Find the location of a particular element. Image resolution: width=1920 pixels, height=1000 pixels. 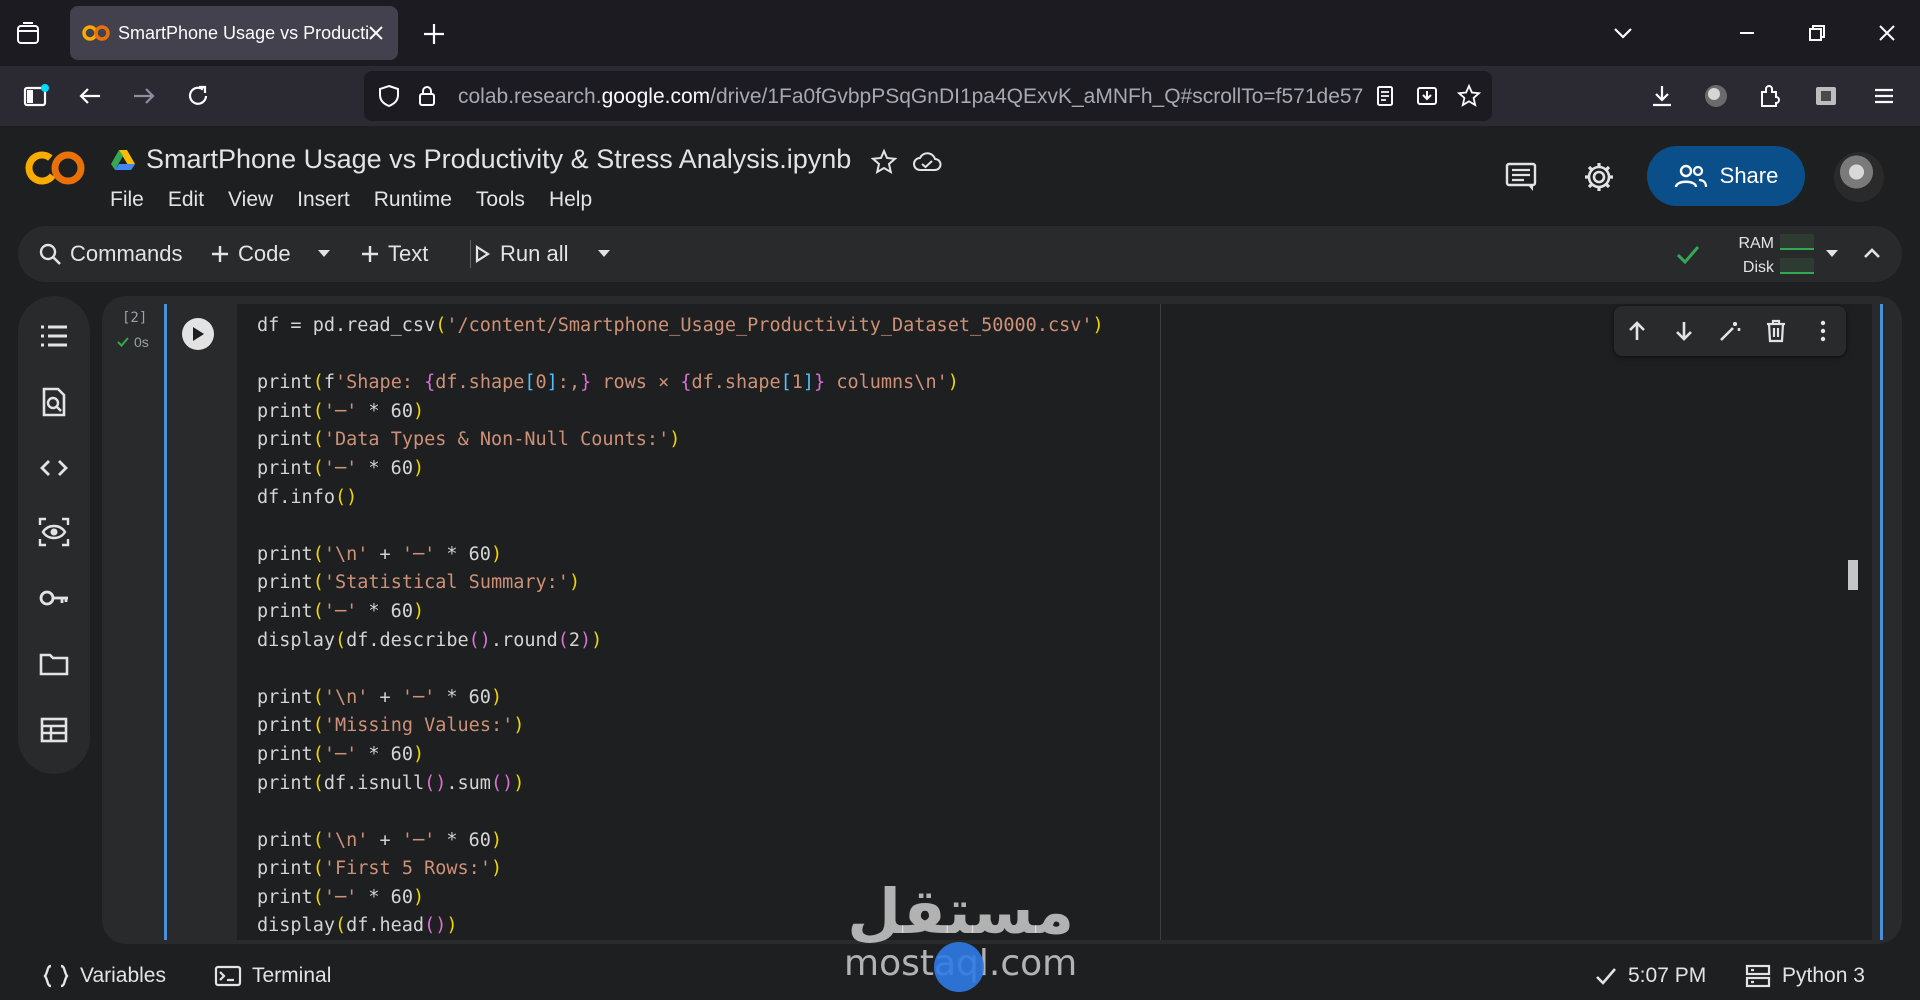

commands-button: Commands is located at coordinates (110, 254).